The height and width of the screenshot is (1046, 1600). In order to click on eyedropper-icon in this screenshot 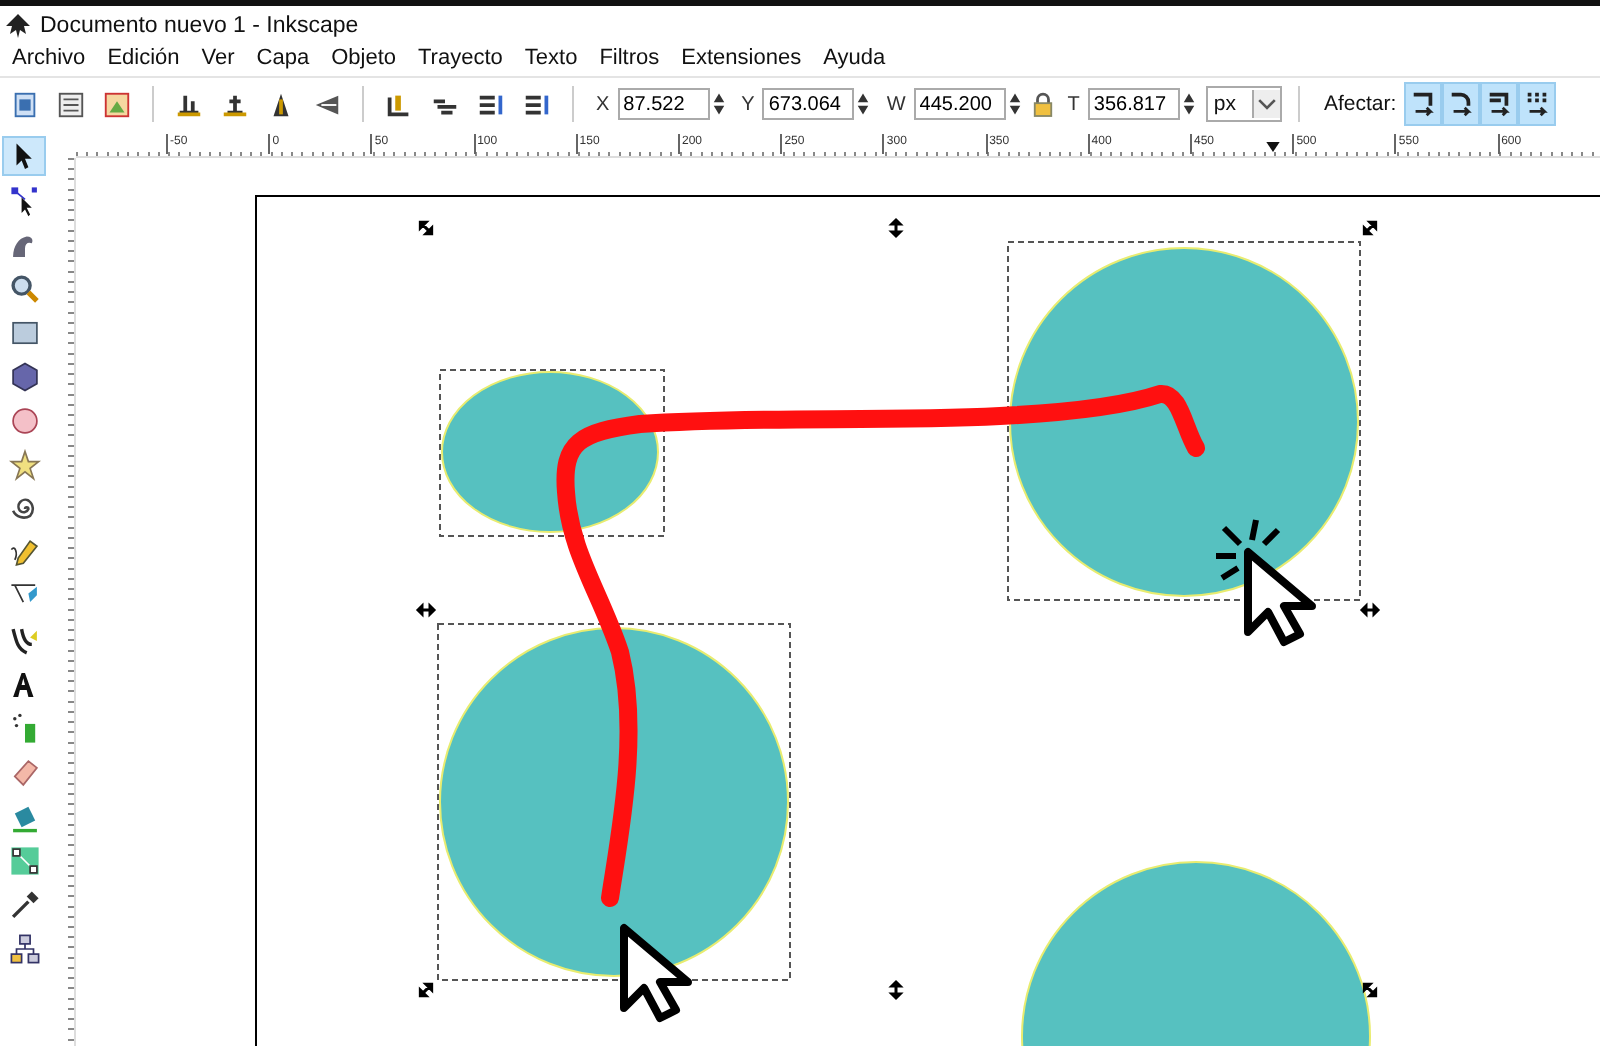, I will do `click(24, 904)`.